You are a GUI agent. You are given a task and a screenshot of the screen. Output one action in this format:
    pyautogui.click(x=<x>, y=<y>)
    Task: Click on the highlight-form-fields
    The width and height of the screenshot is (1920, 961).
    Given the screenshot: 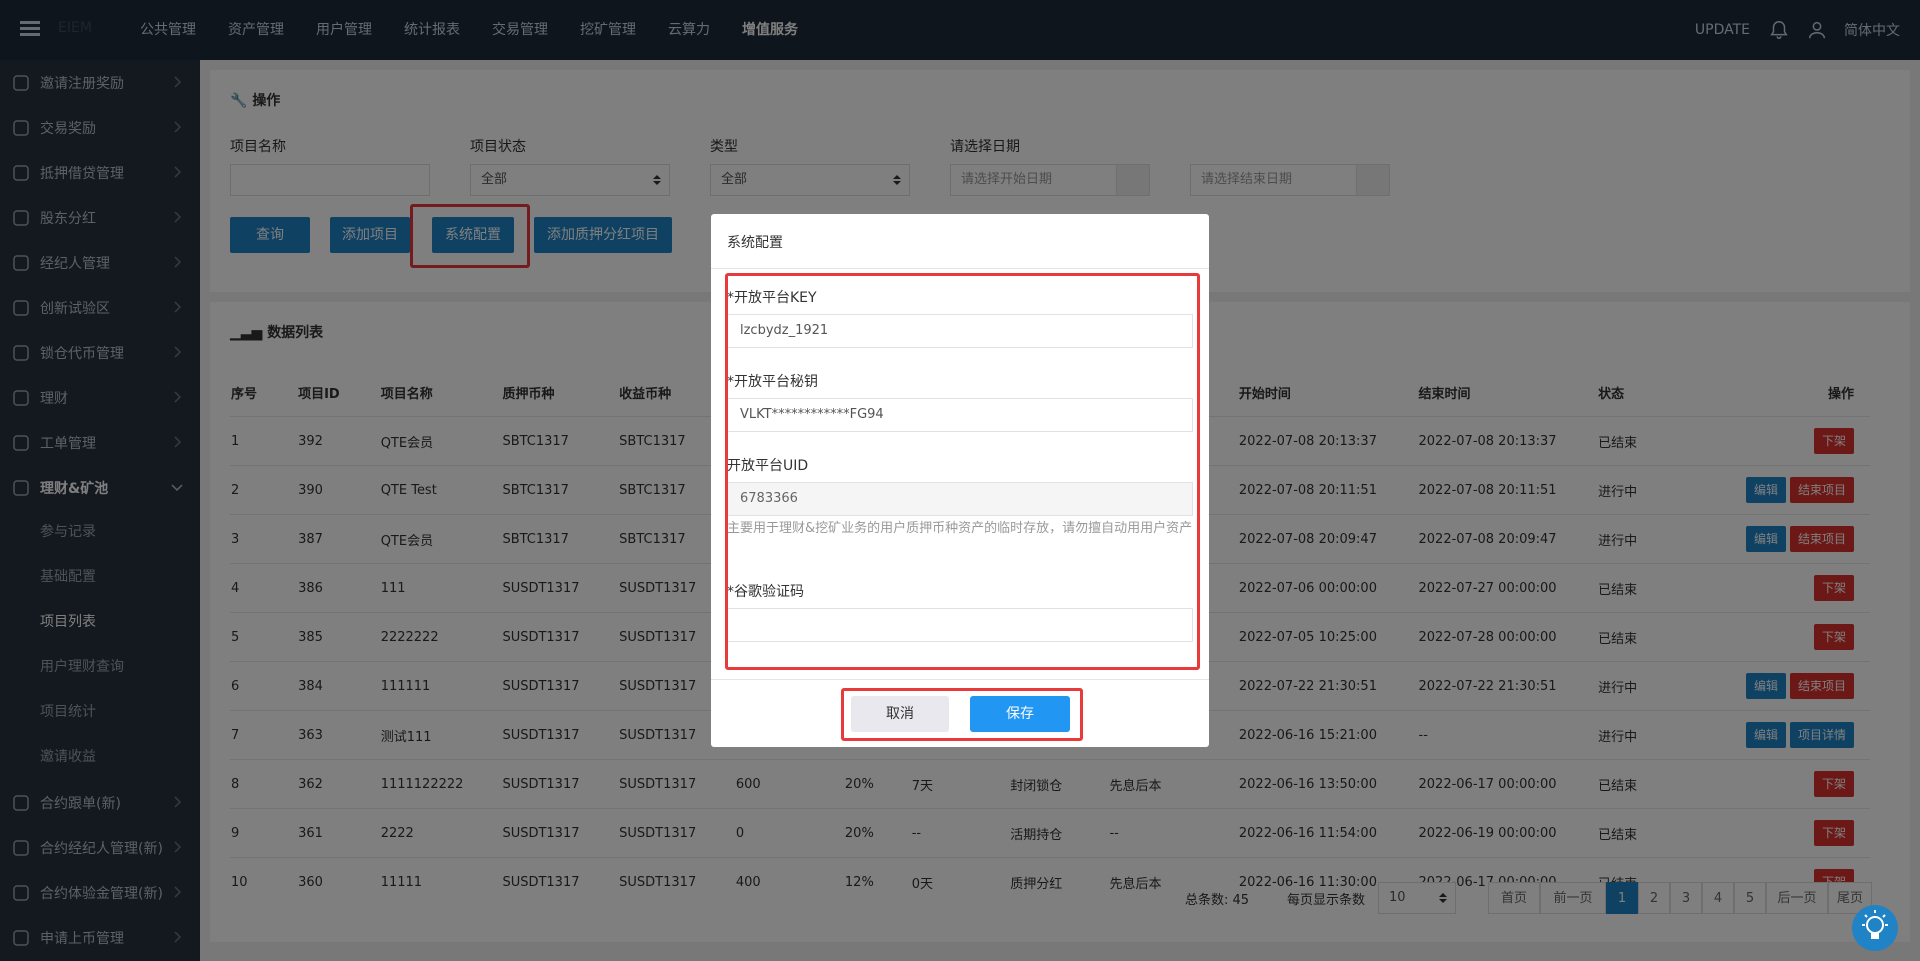 What is the action you would take?
    pyautogui.click(x=962, y=471)
    